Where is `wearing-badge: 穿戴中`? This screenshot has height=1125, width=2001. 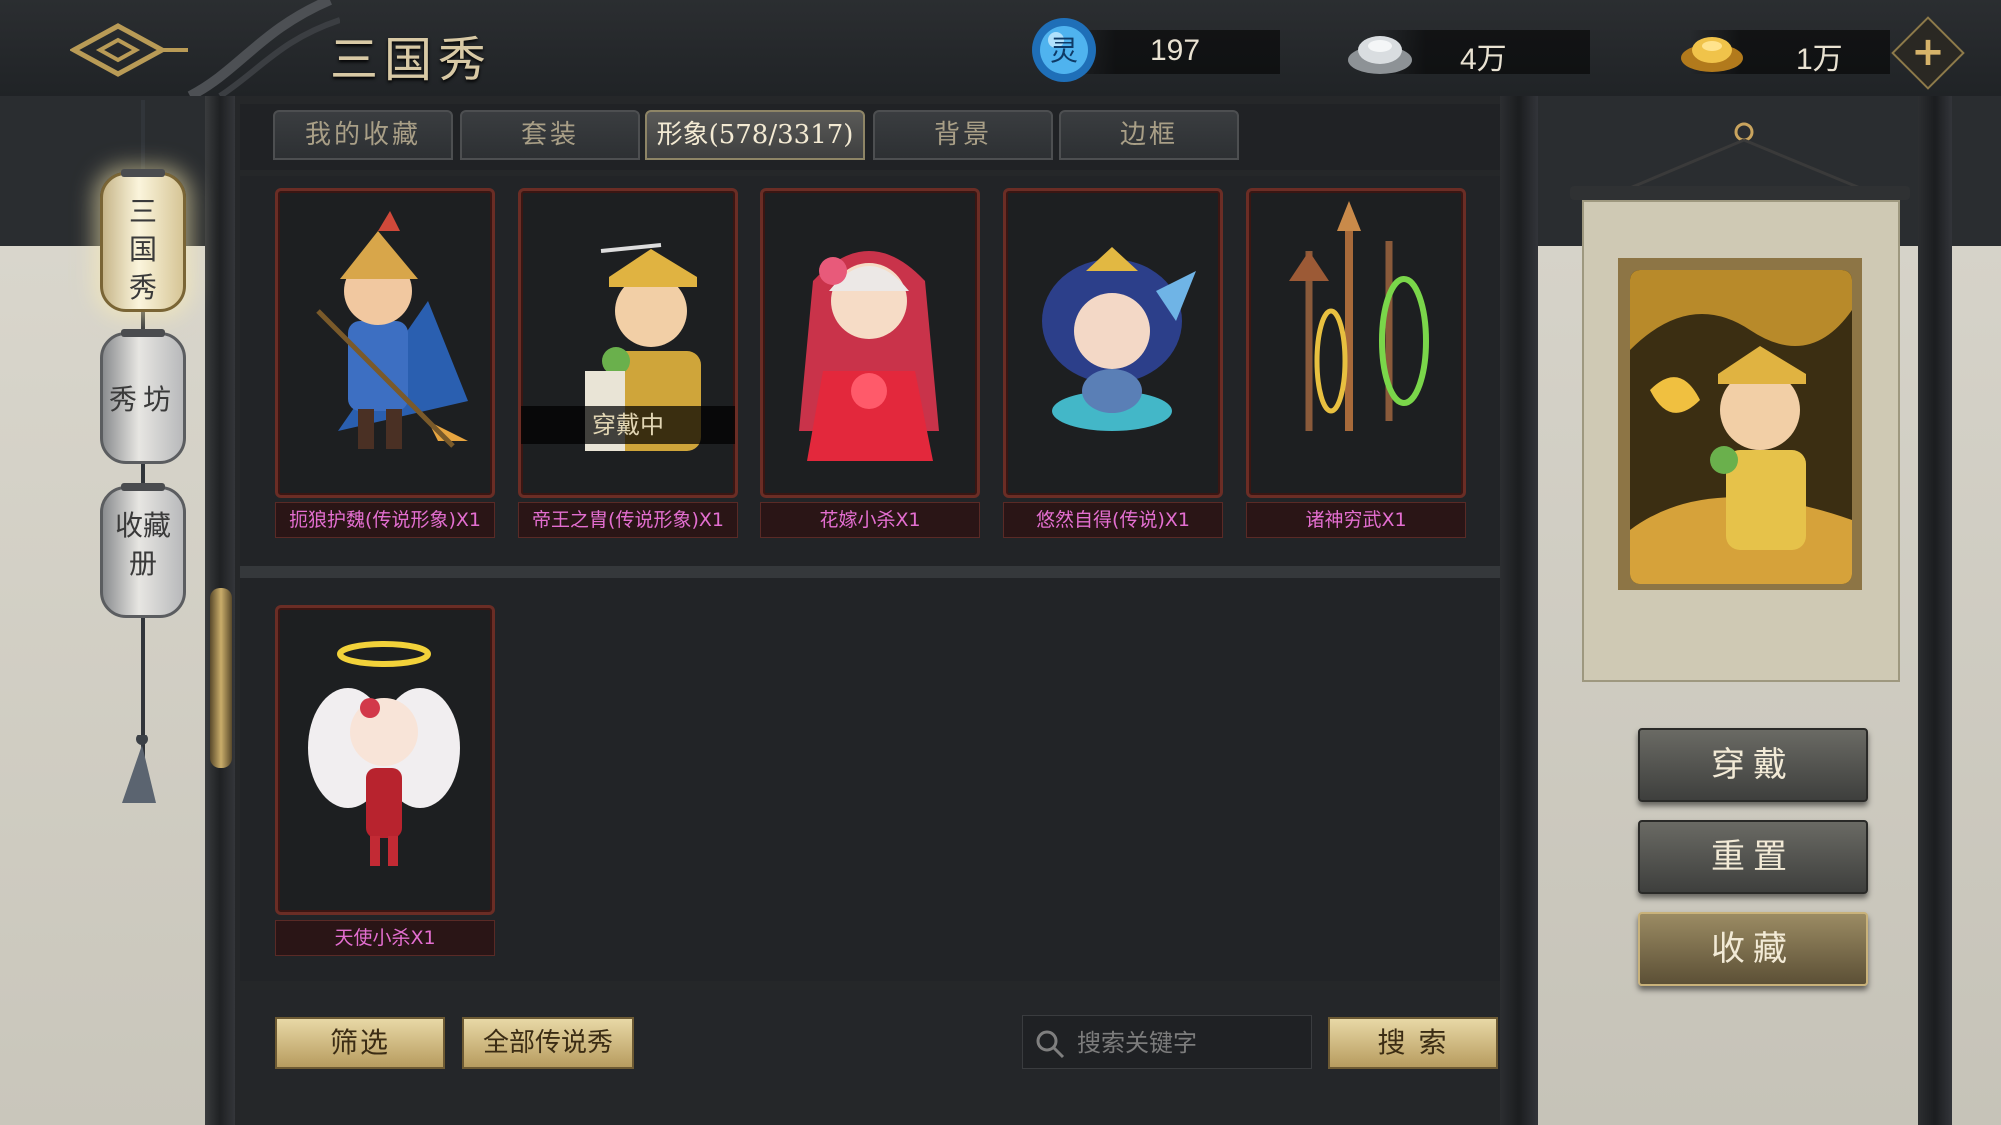 wearing-badge: 穿戴中 is located at coordinates (628, 425).